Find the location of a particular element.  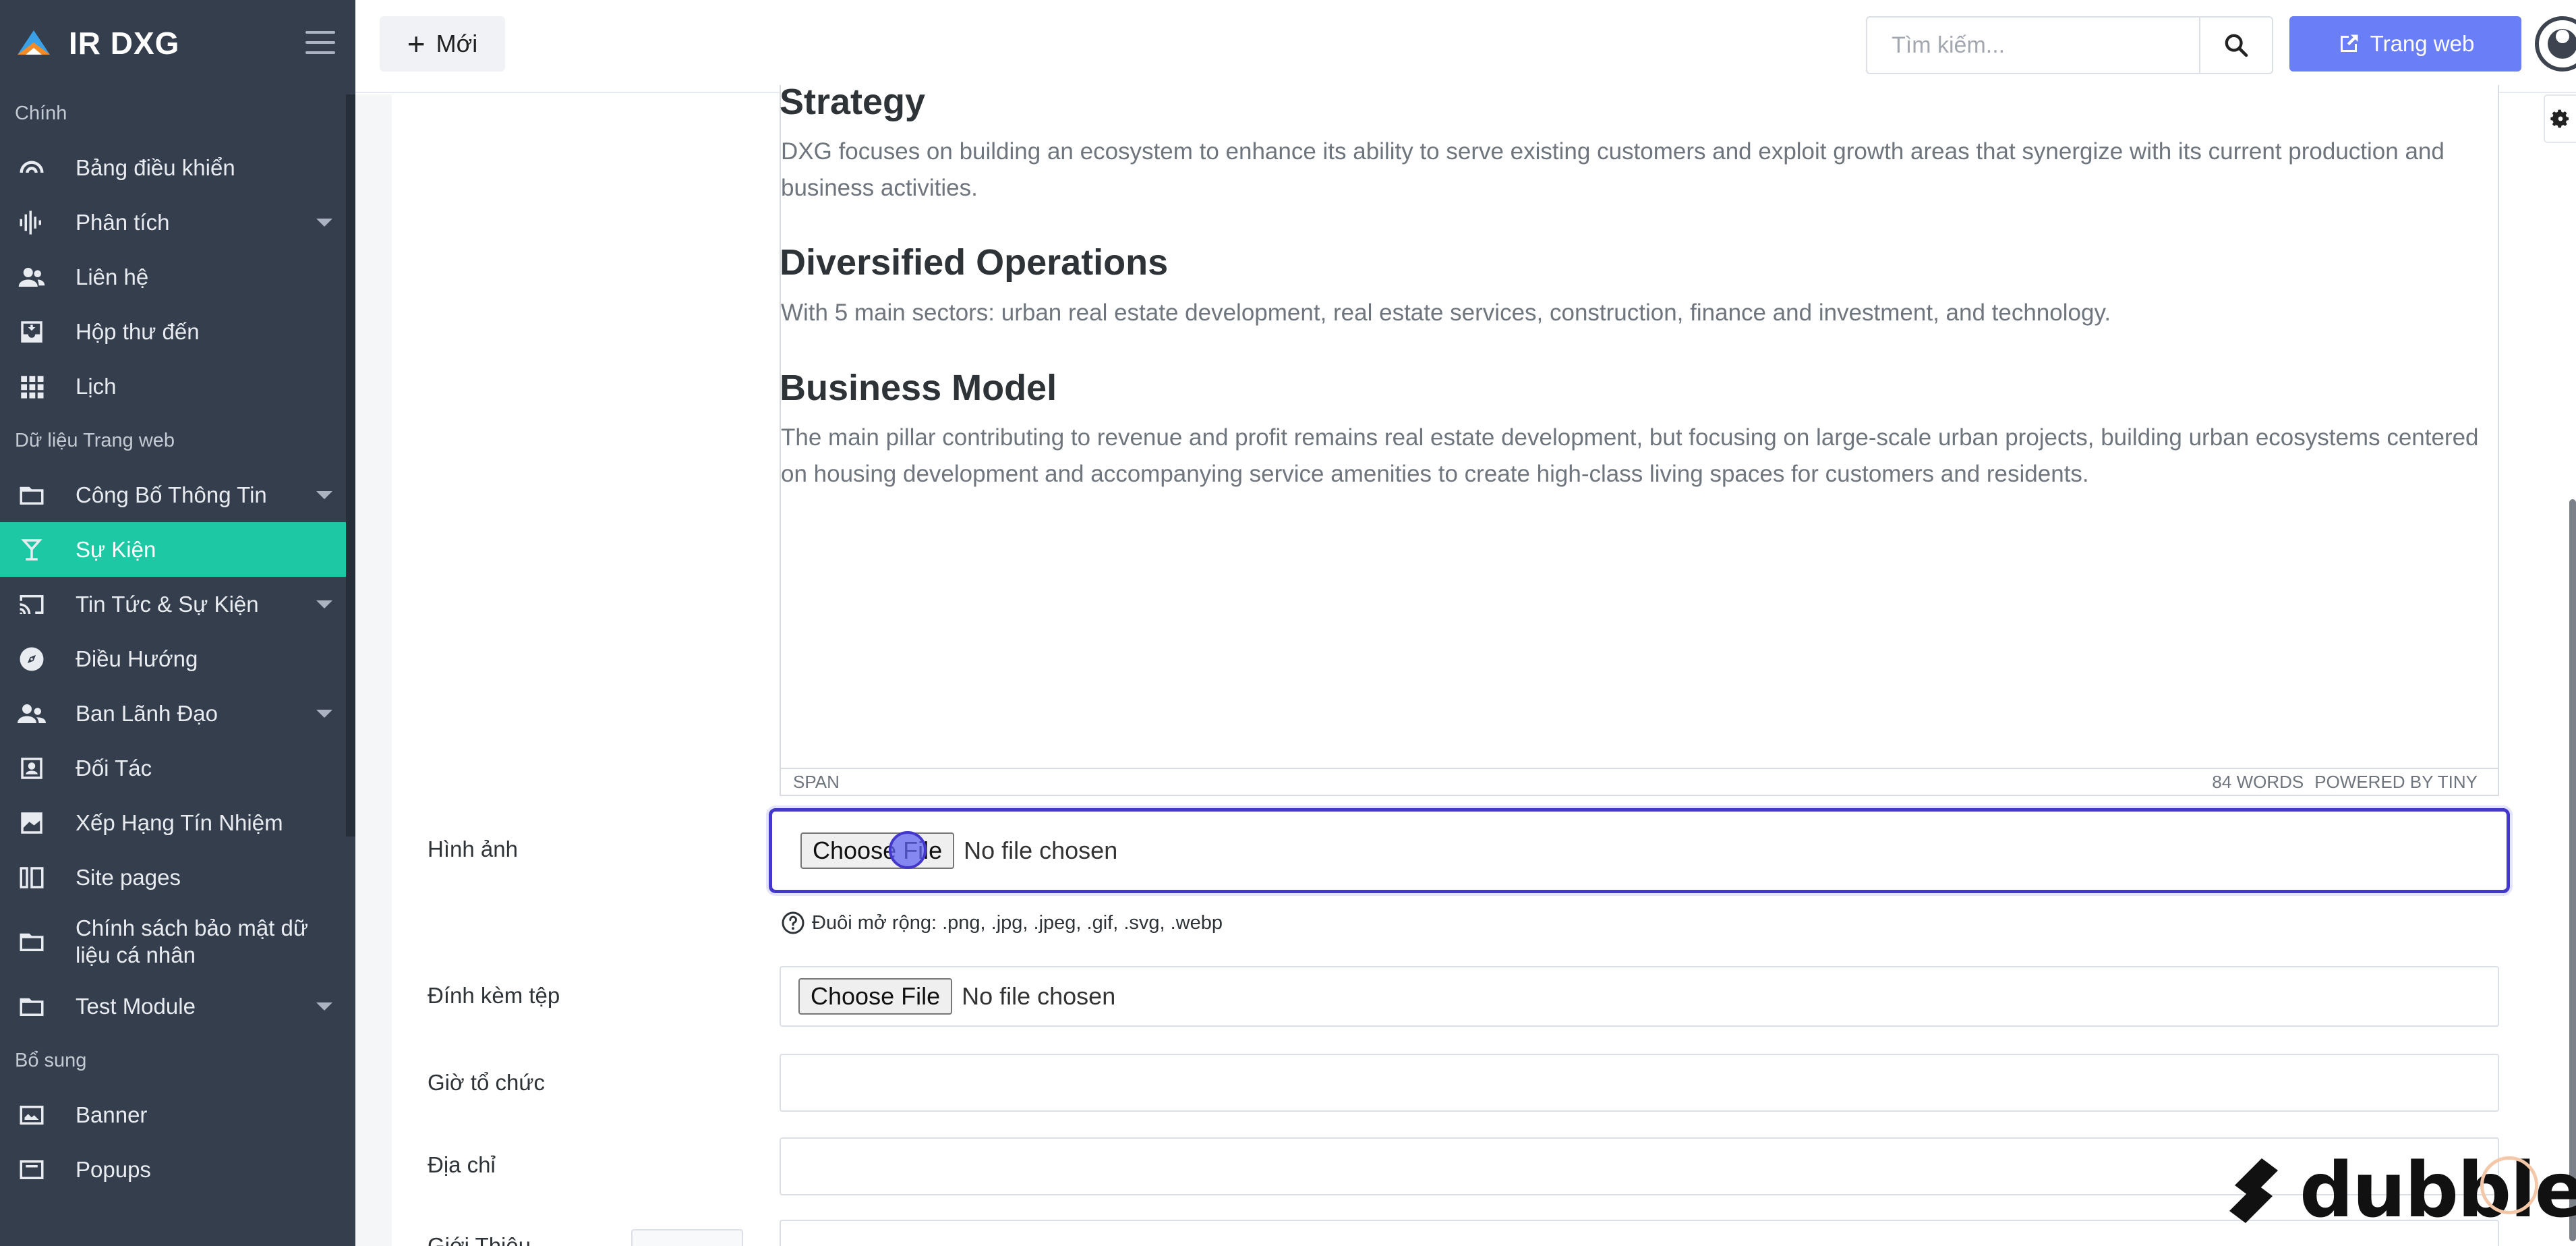

sidebar-item-privacy-policy: Chính sách bảo mật dữ liệu cá nhân is located at coordinates (173, 942).